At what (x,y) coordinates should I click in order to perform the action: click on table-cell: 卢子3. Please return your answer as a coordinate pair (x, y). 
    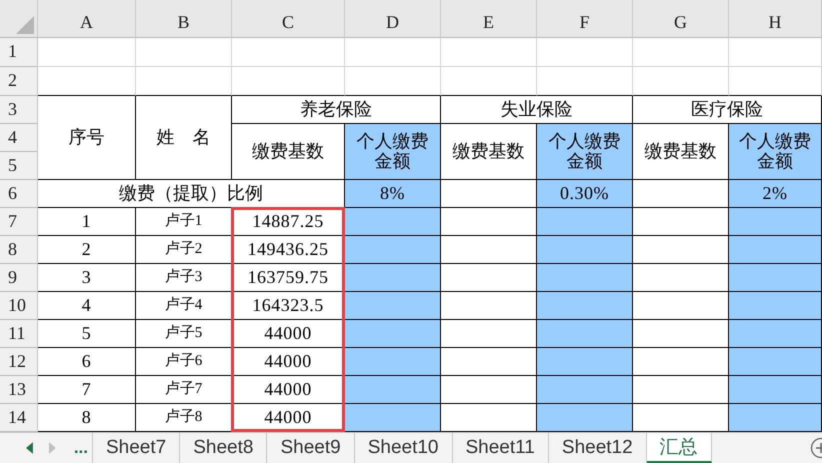
    Looking at the image, I should click on (184, 278).